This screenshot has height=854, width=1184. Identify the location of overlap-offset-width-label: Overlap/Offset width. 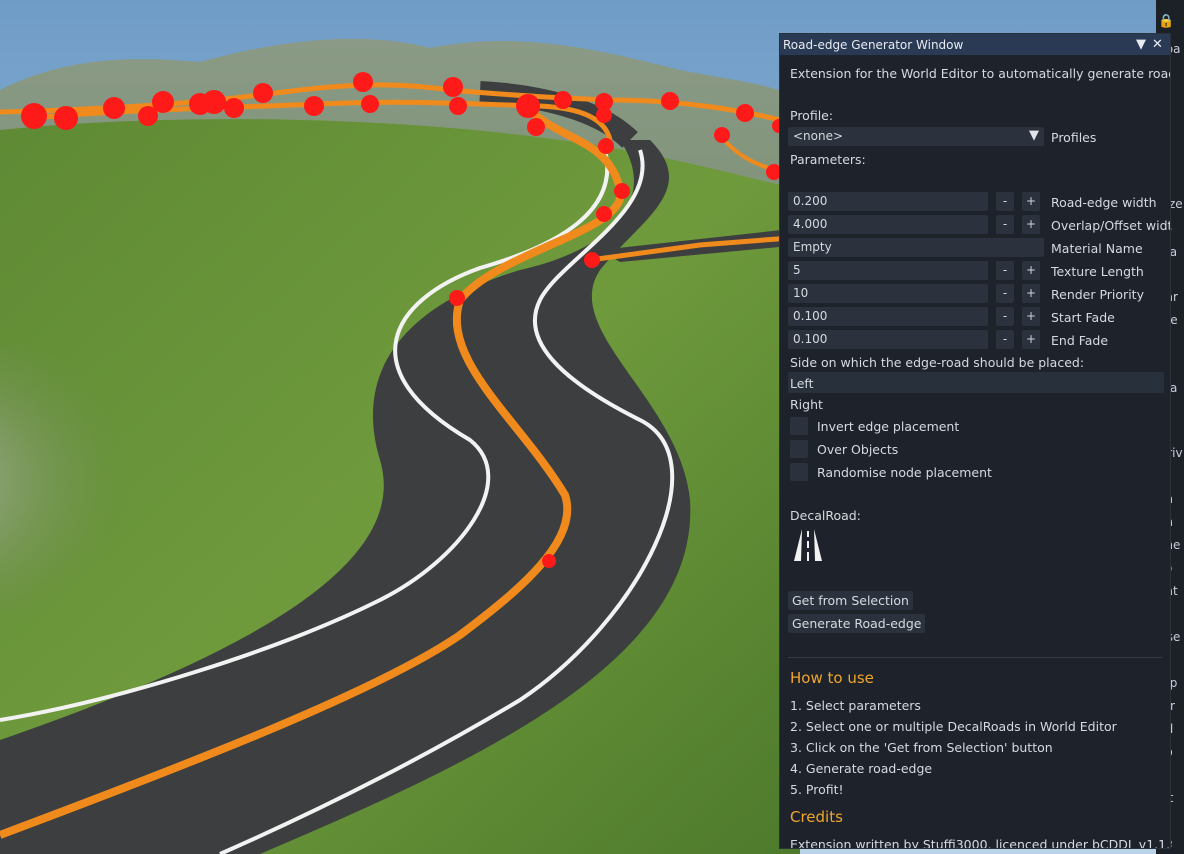
(1110, 225).